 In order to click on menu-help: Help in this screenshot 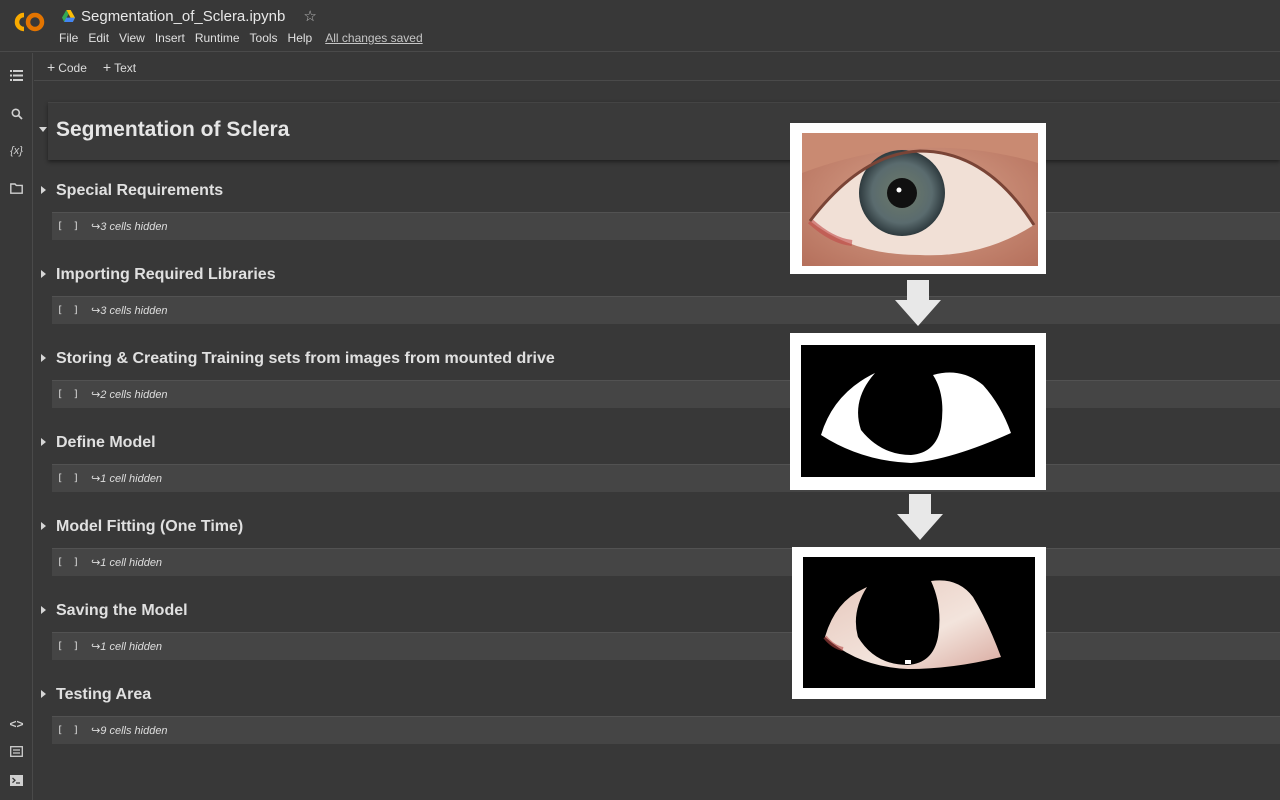, I will do `click(303, 38)`.